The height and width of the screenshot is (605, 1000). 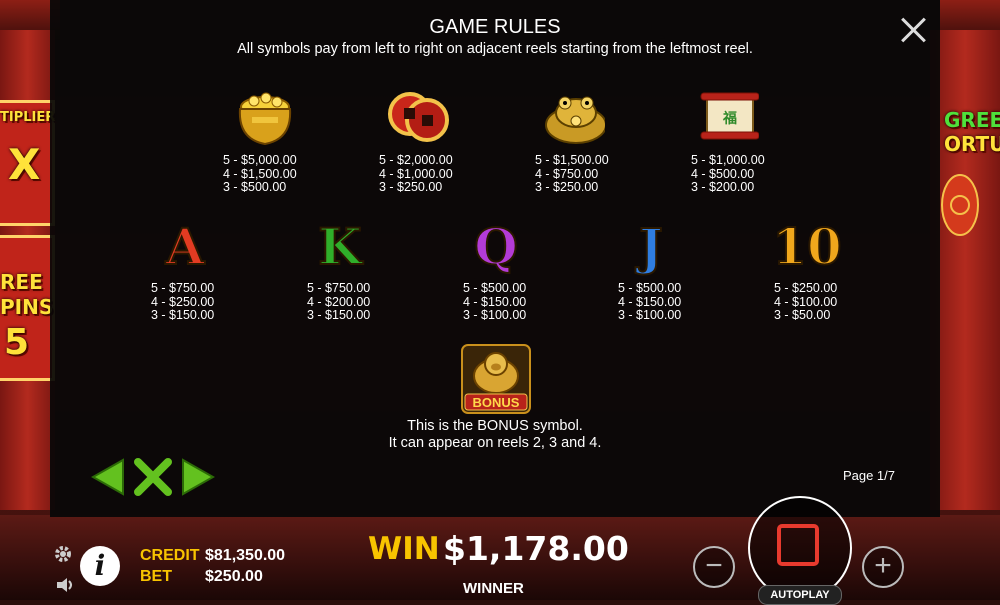 I want to click on letter-a-icon: A, so click(x=185, y=247).